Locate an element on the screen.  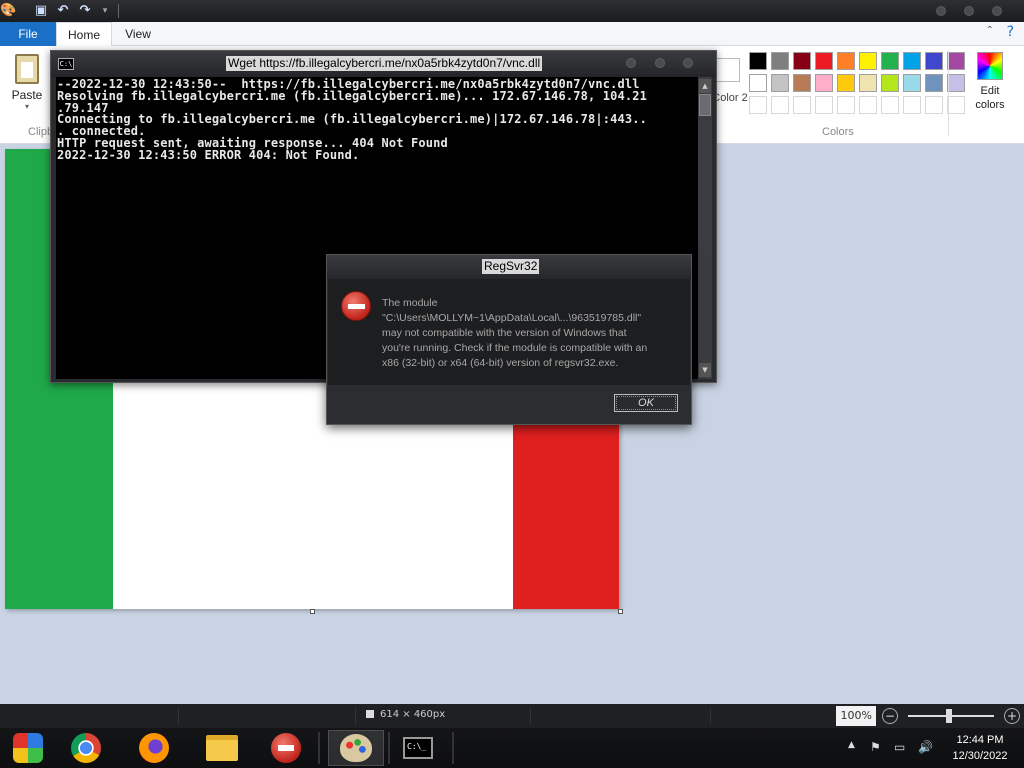
paste-button: Paste ▾ is located at coordinates (27, 86).